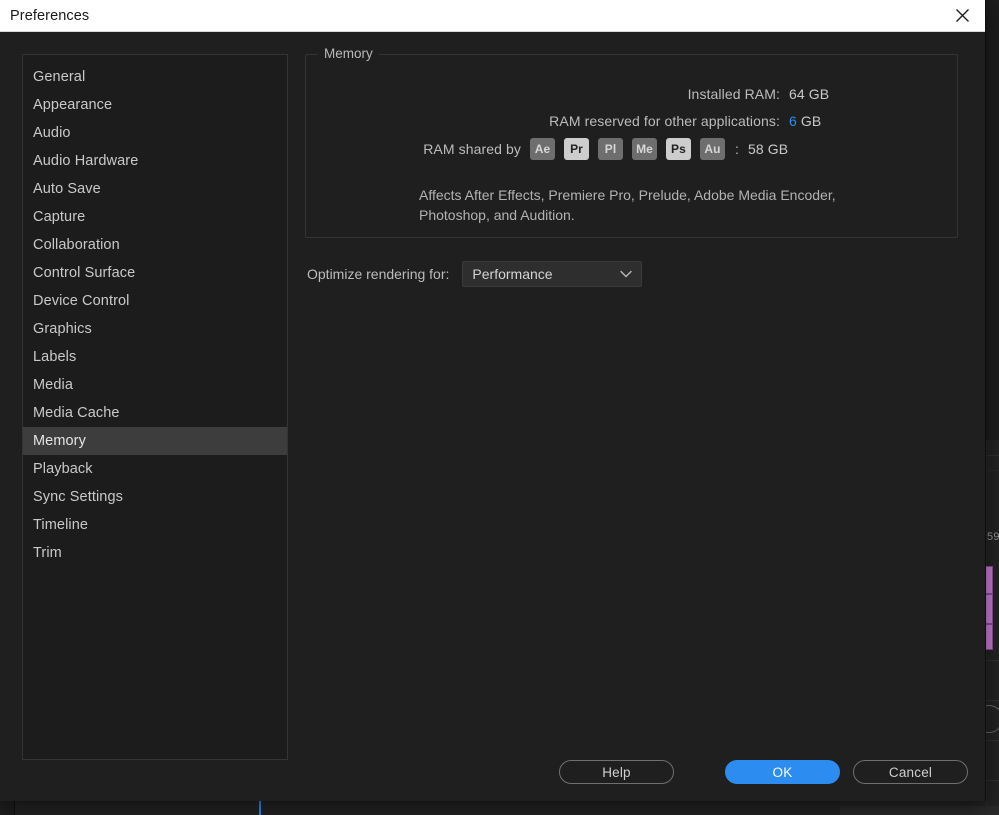  I want to click on reserved-ram-label: RAM reserved for other applications:, so click(664, 121).